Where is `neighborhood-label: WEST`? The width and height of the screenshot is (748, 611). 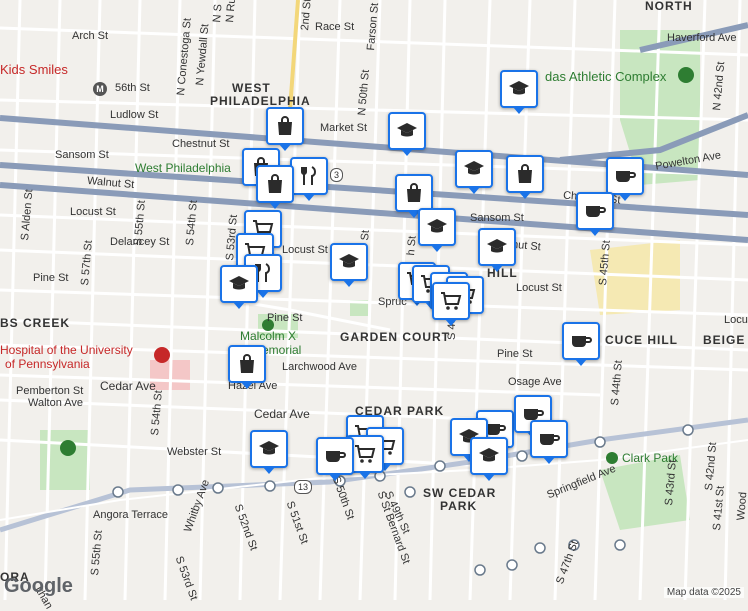 neighborhood-label: WEST is located at coordinates (251, 88).